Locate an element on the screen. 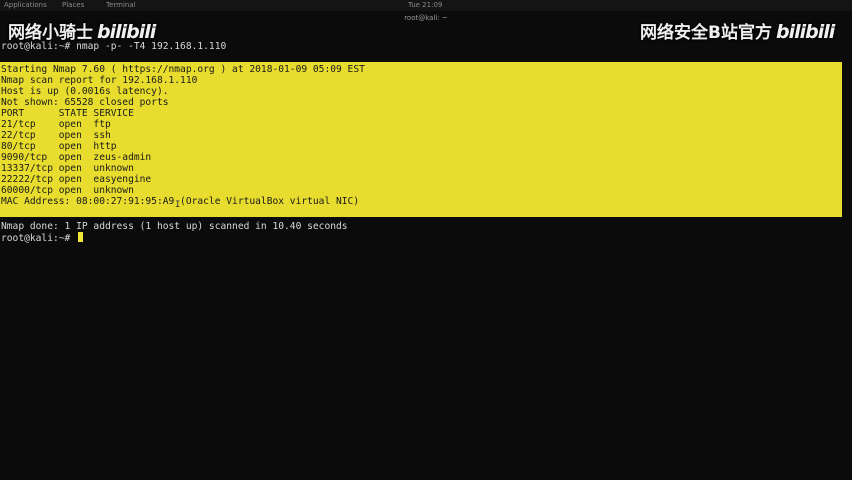  output-line: Nmap scan report for 192.168.1.110 is located at coordinates (99, 80).